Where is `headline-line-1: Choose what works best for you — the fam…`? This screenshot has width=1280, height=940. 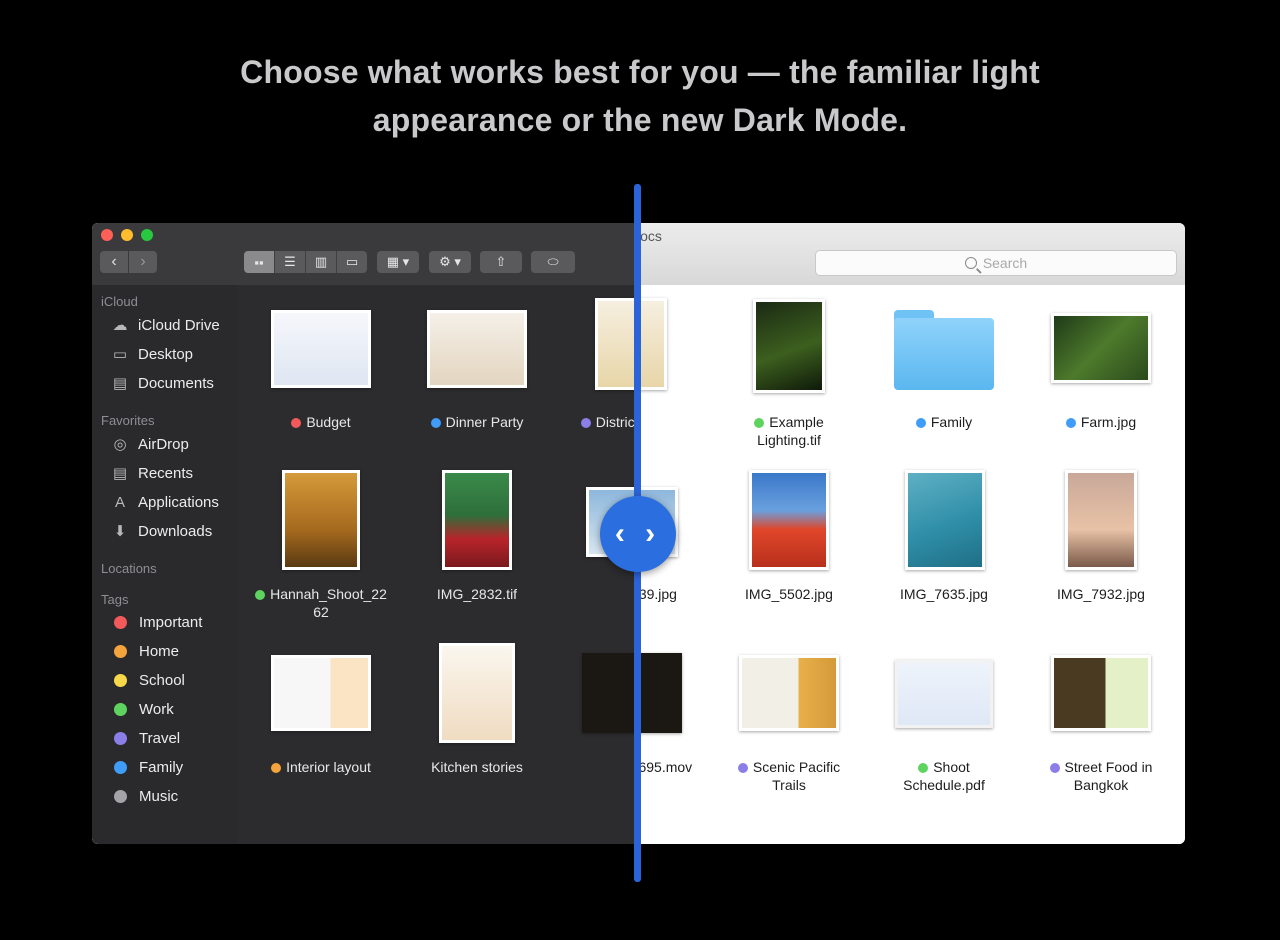 headline-line-1: Choose what works best for you — the fam… is located at coordinates (640, 72).